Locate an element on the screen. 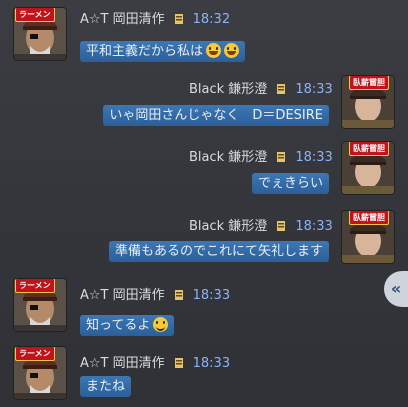 The image size is (408, 407). message-text: でぇきらい is located at coordinates (290, 183).